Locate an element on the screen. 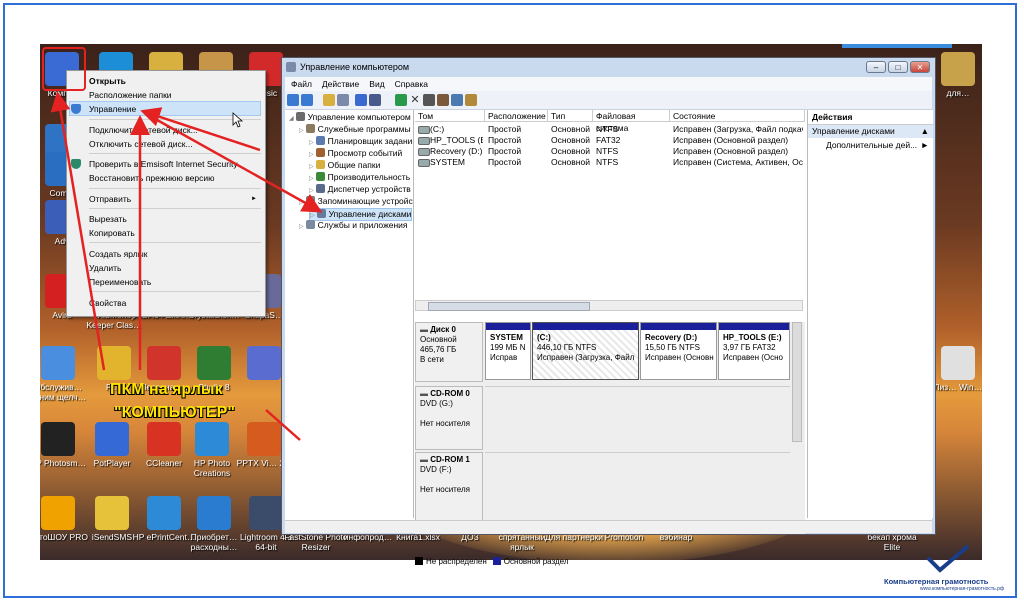 This screenshot has width=1024, height=603. column-header: Том is located at coordinates (450, 116).